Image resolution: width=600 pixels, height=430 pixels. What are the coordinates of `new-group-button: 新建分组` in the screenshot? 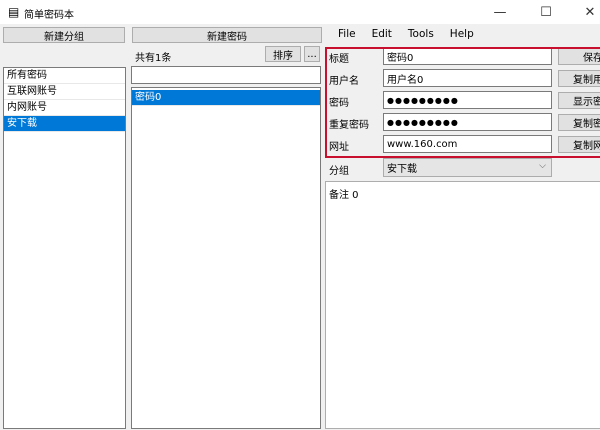 It's located at (64, 35).